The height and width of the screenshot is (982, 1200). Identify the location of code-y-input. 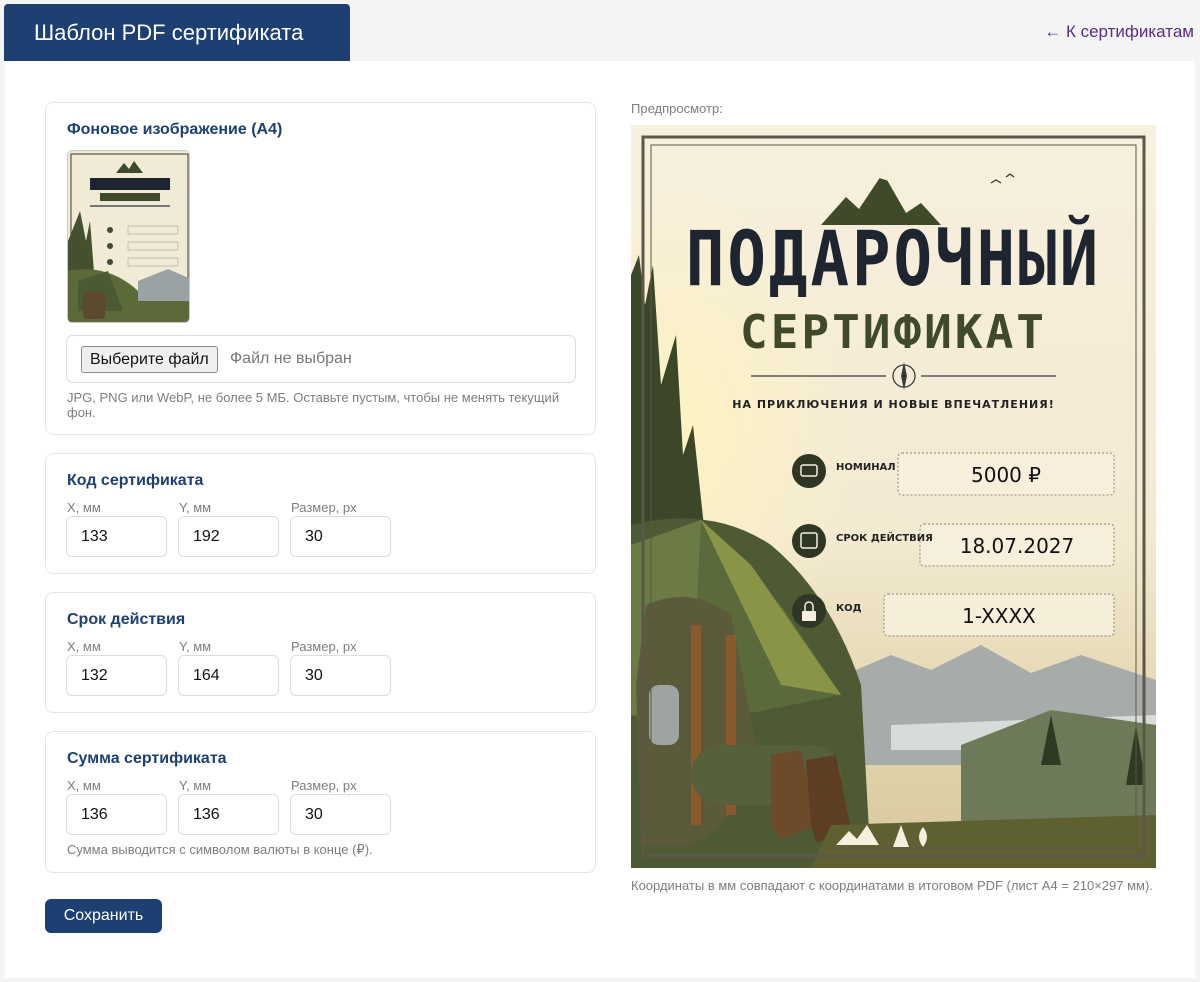
(228, 536).